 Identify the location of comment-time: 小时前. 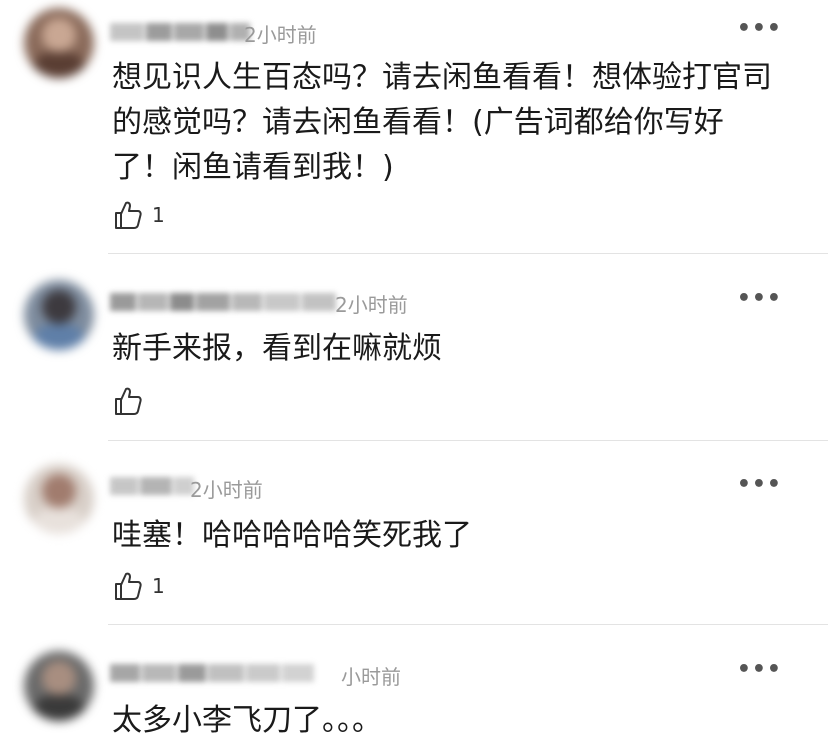
(371, 677).